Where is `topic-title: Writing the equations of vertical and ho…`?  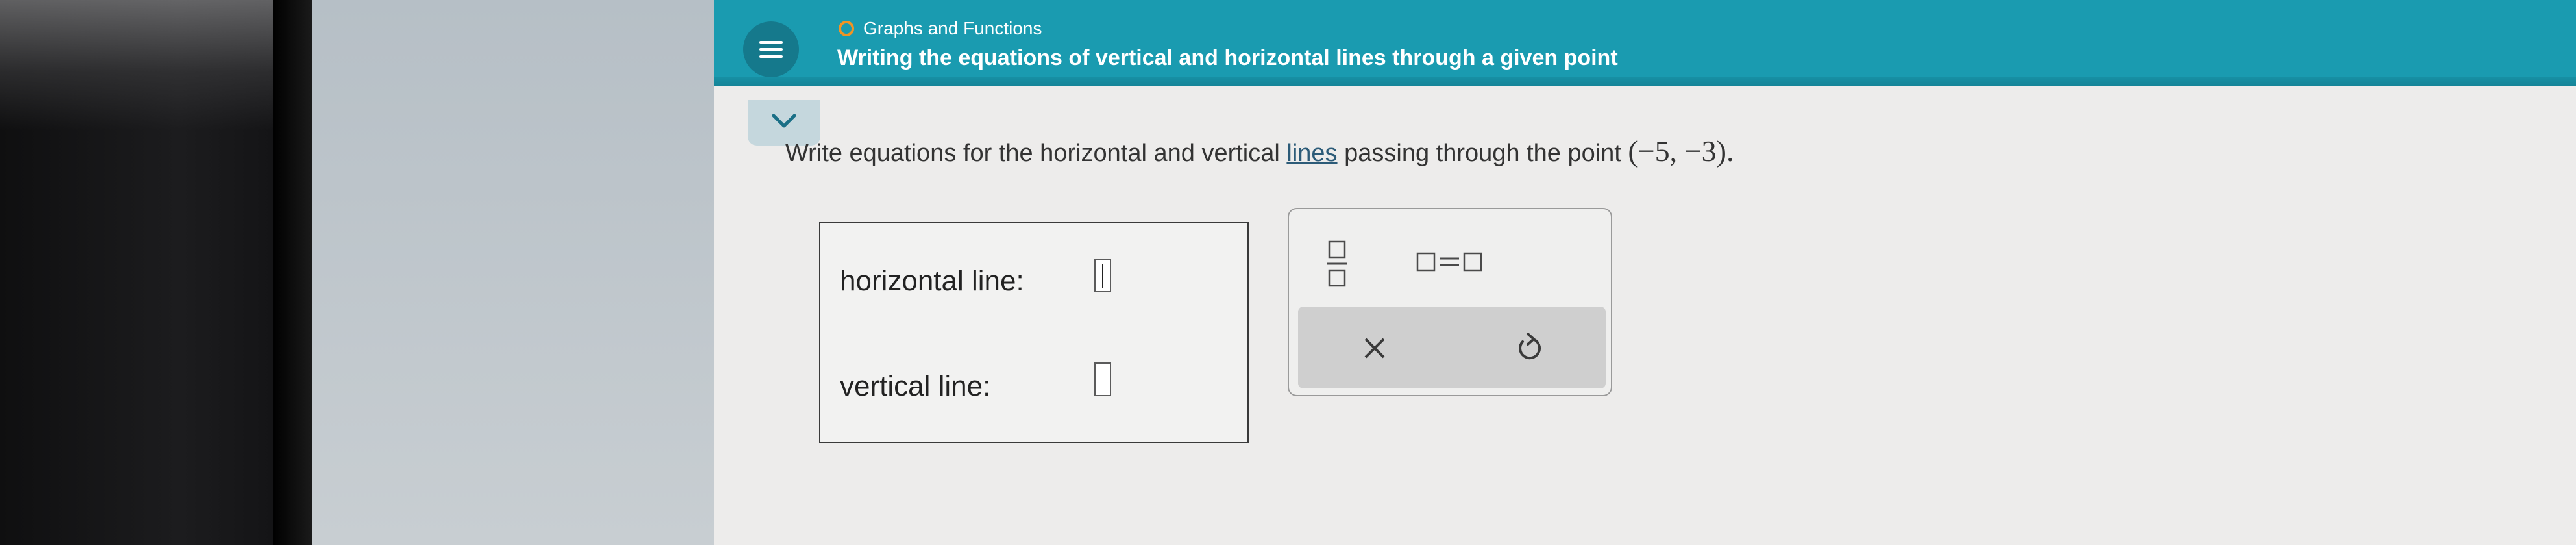 topic-title: Writing the equations of vertical and ho… is located at coordinates (1227, 57).